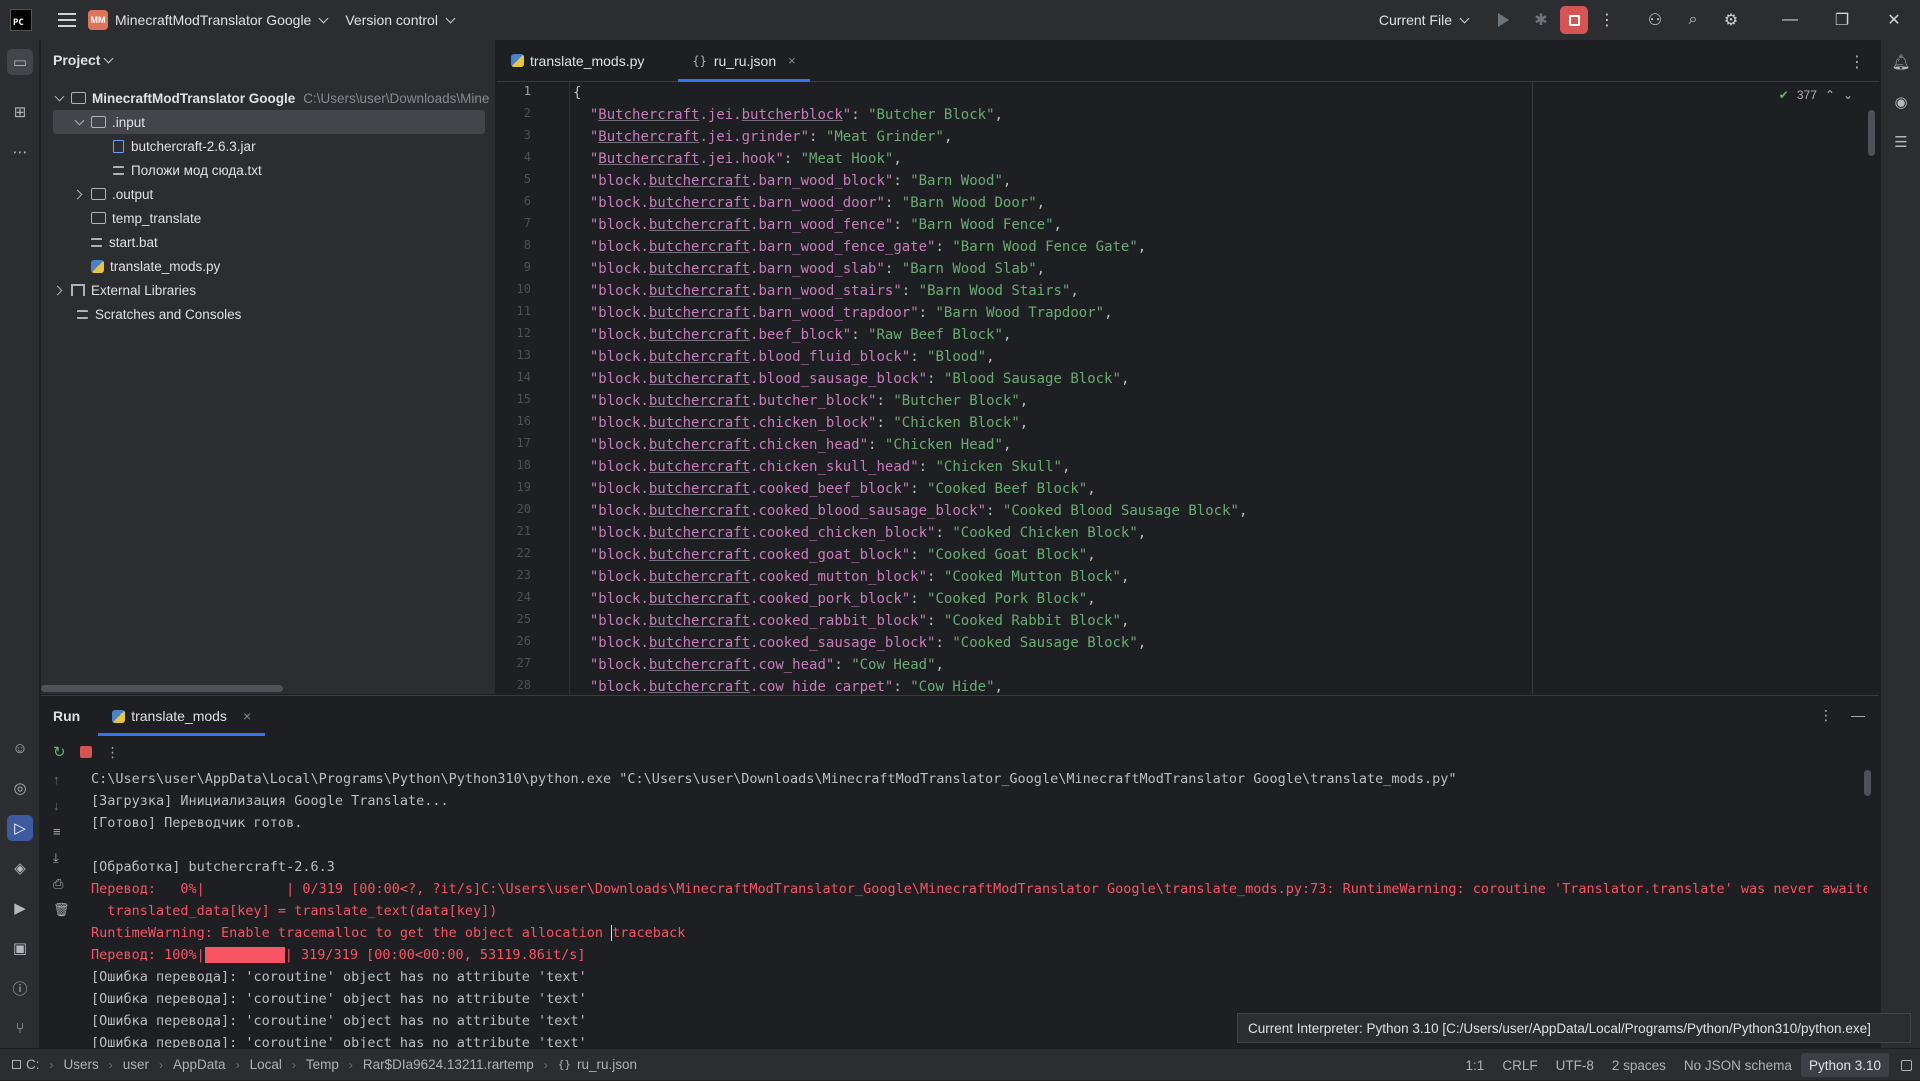 This screenshot has width=1920, height=1081. I want to click on breadcrumb-item: AppData, so click(199, 1064).